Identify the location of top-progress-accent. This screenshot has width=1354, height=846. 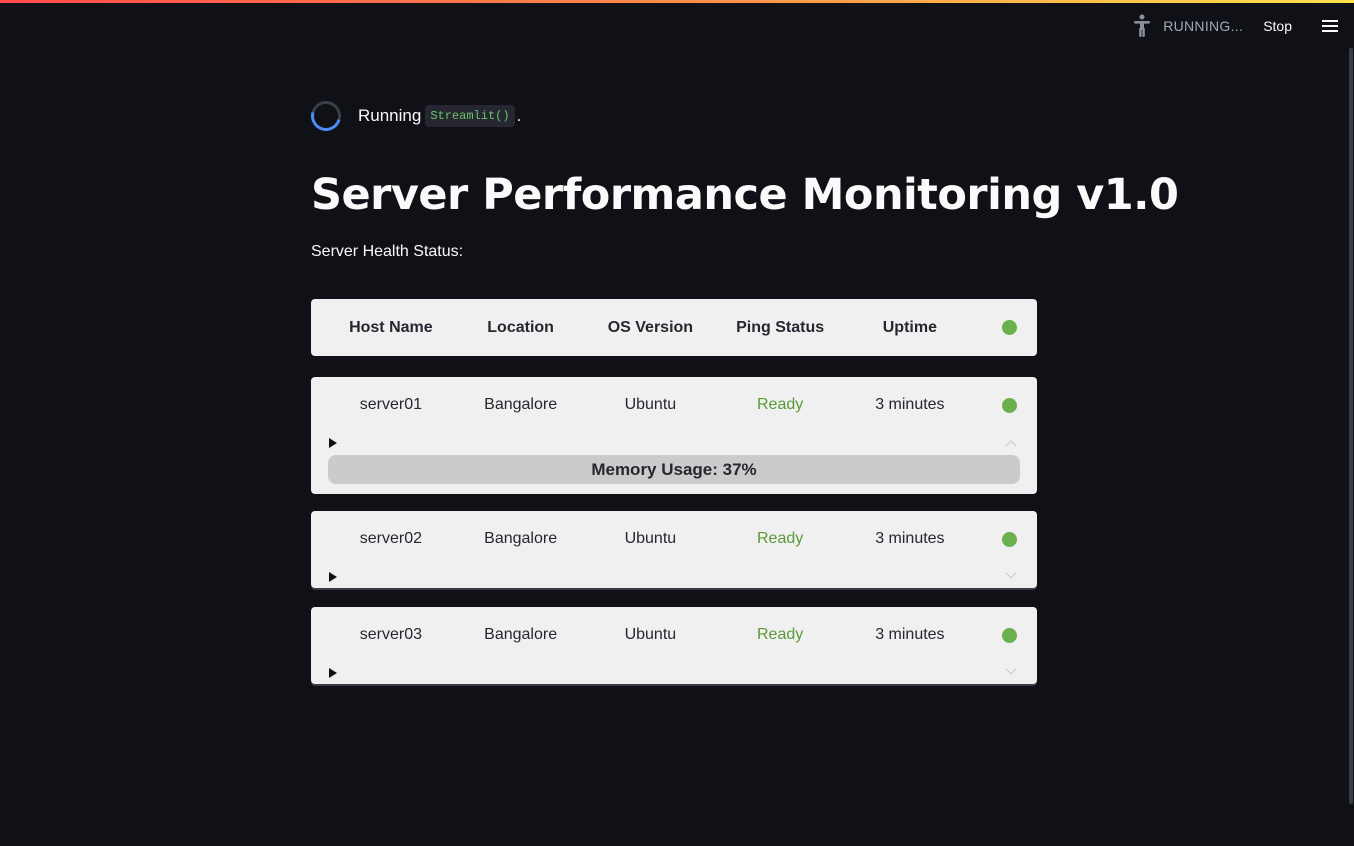
(677, 1).